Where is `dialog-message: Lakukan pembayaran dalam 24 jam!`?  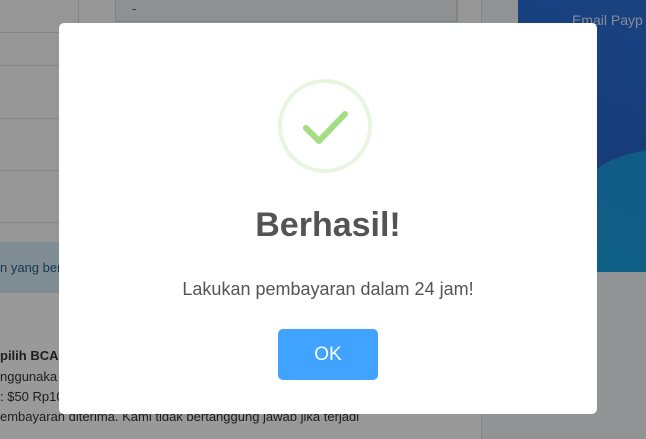 dialog-message: Lakukan pembayaran dalam 24 jam! is located at coordinates (328, 289).